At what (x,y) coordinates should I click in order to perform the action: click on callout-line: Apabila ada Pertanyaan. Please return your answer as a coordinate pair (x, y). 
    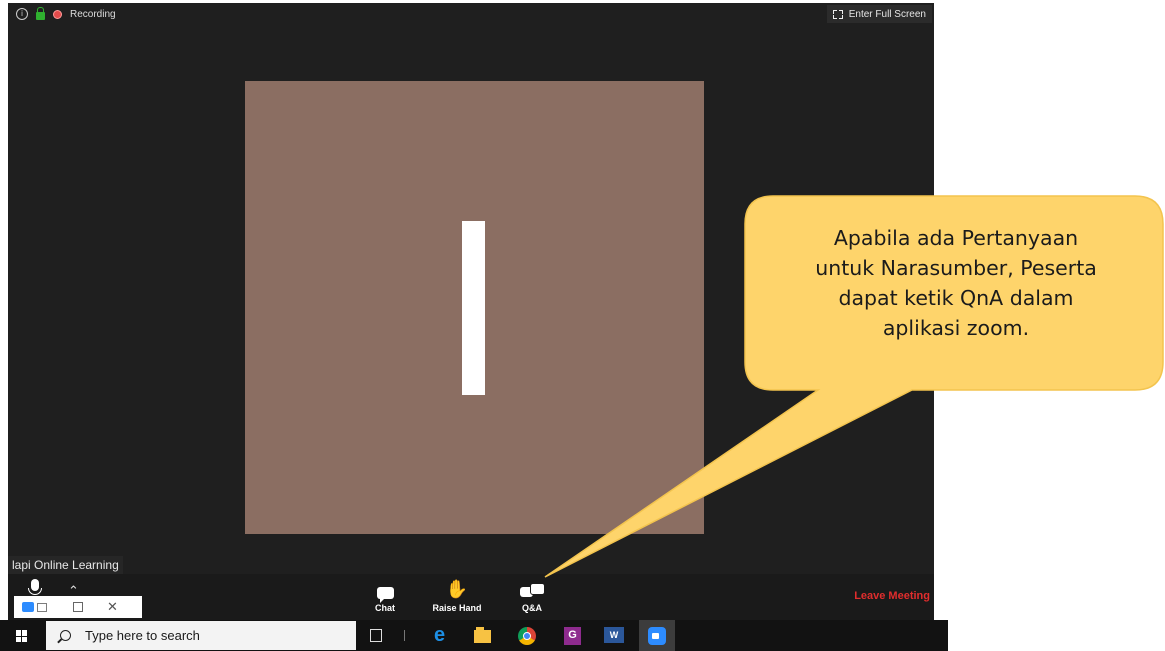
    Looking at the image, I should click on (956, 238).